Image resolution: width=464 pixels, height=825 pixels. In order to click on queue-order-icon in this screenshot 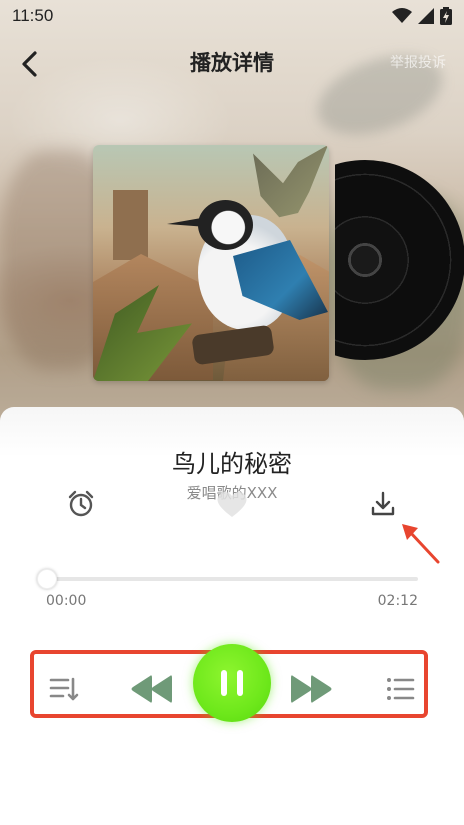, I will do `click(64, 689)`.